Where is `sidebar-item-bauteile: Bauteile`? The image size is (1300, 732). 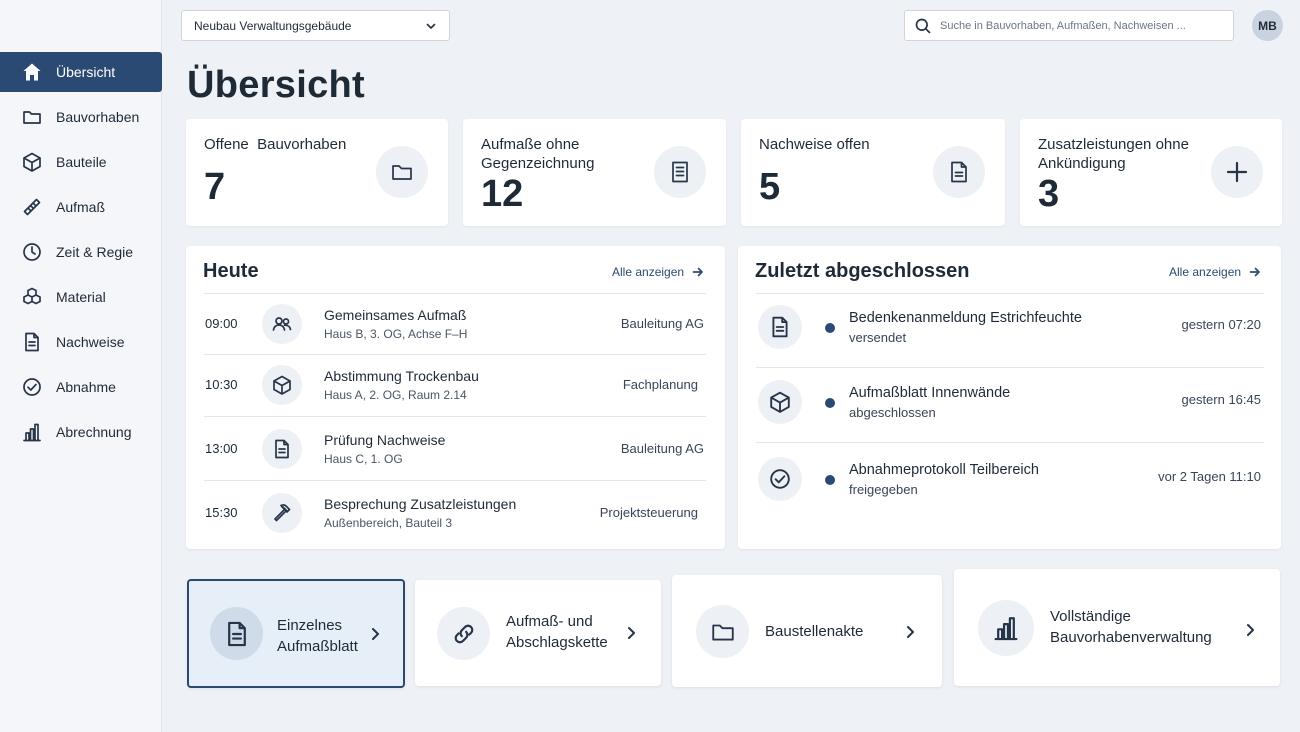
sidebar-item-bauteile: Bauteile is located at coordinates (81, 162).